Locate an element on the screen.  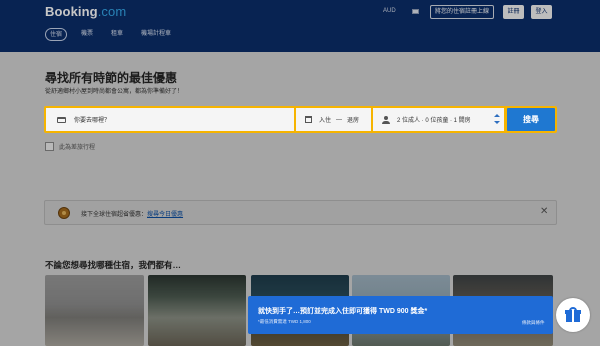
deal-badge-icon is located at coordinates (64, 213).